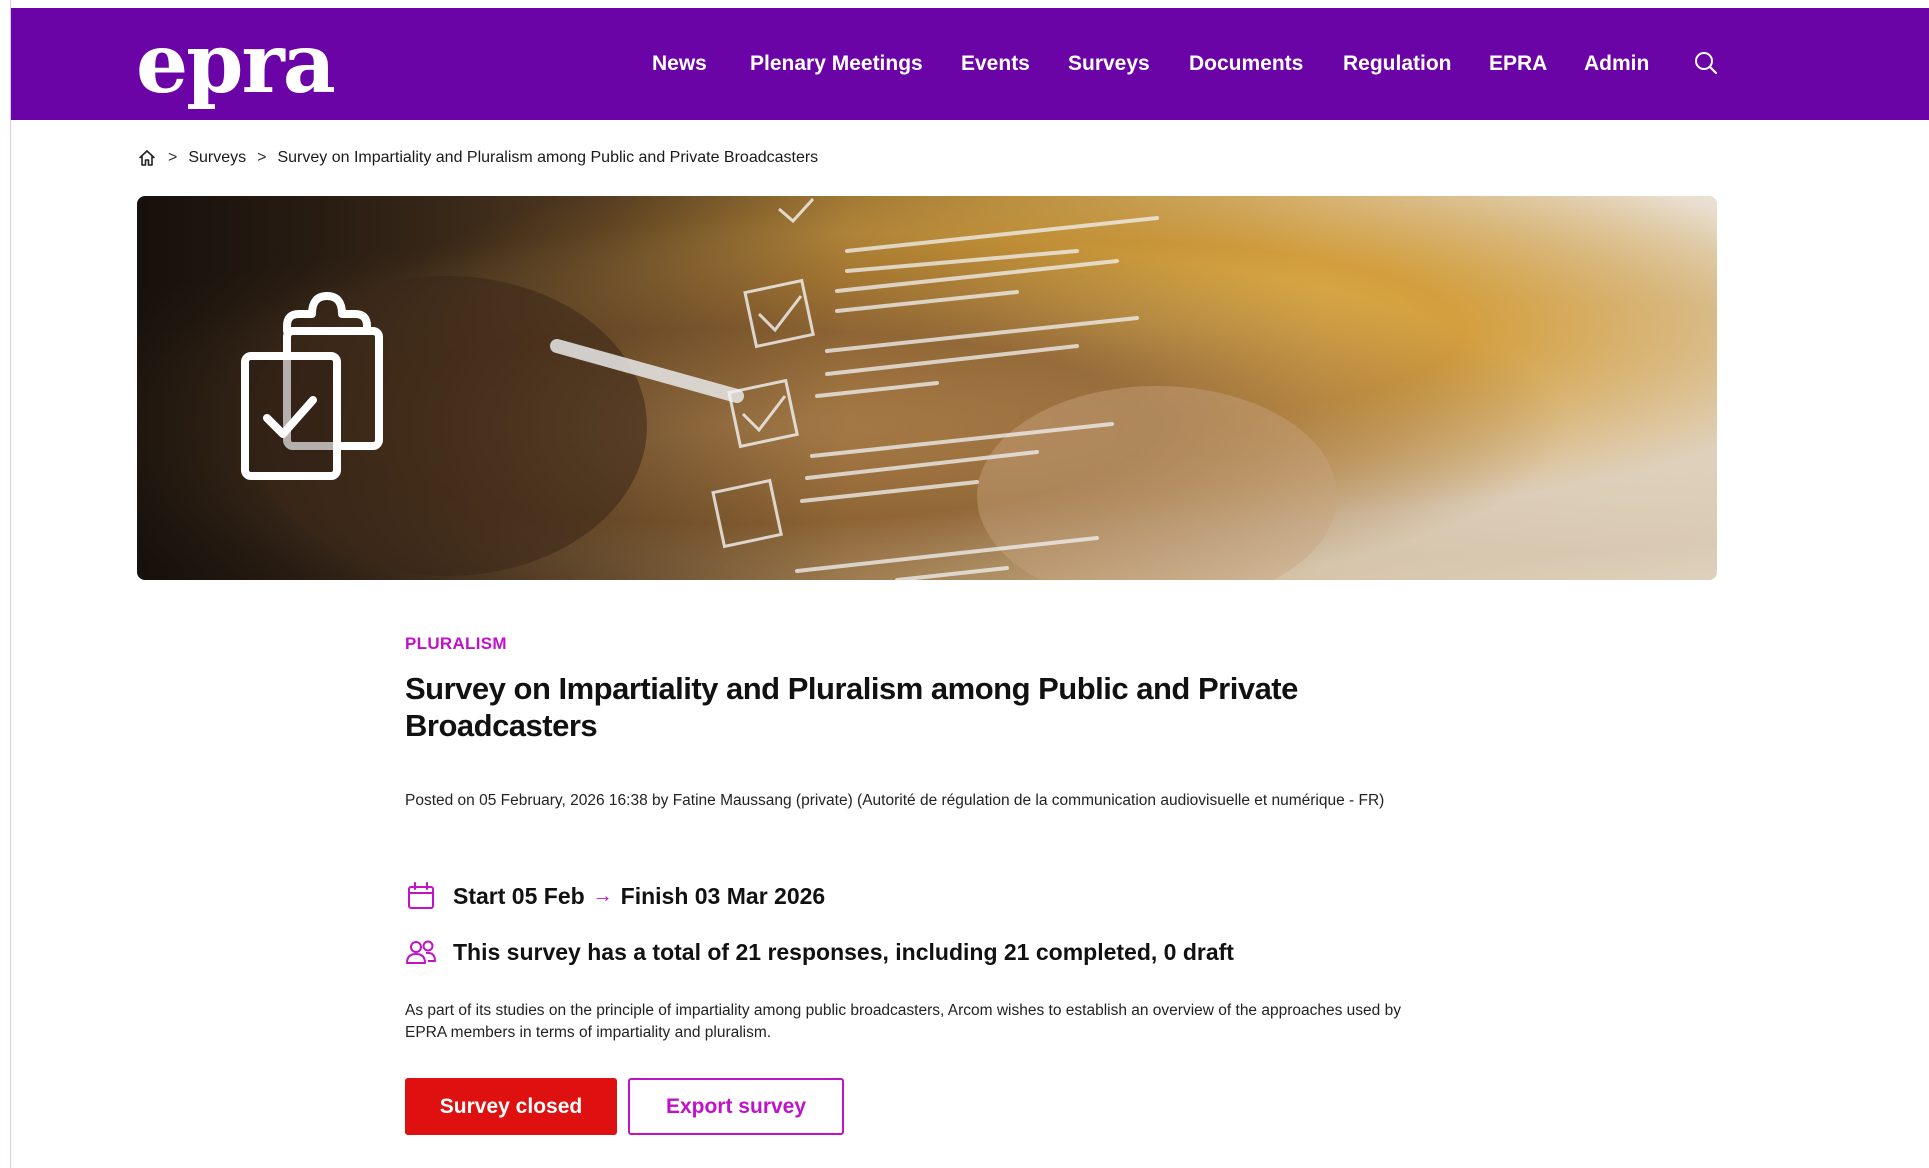 Image resolution: width=1929 pixels, height=1168 pixels. What do you see at coordinates (456, 644) in the screenshot?
I see `category-label: PLURALISM` at bounding box center [456, 644].